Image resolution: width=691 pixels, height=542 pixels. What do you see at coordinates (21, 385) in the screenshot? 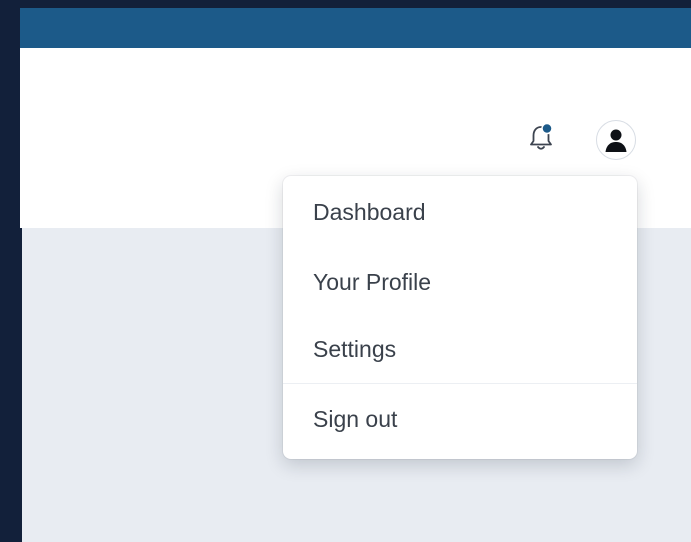
I see `sidebar-edge` at bounding box center [21, 385].